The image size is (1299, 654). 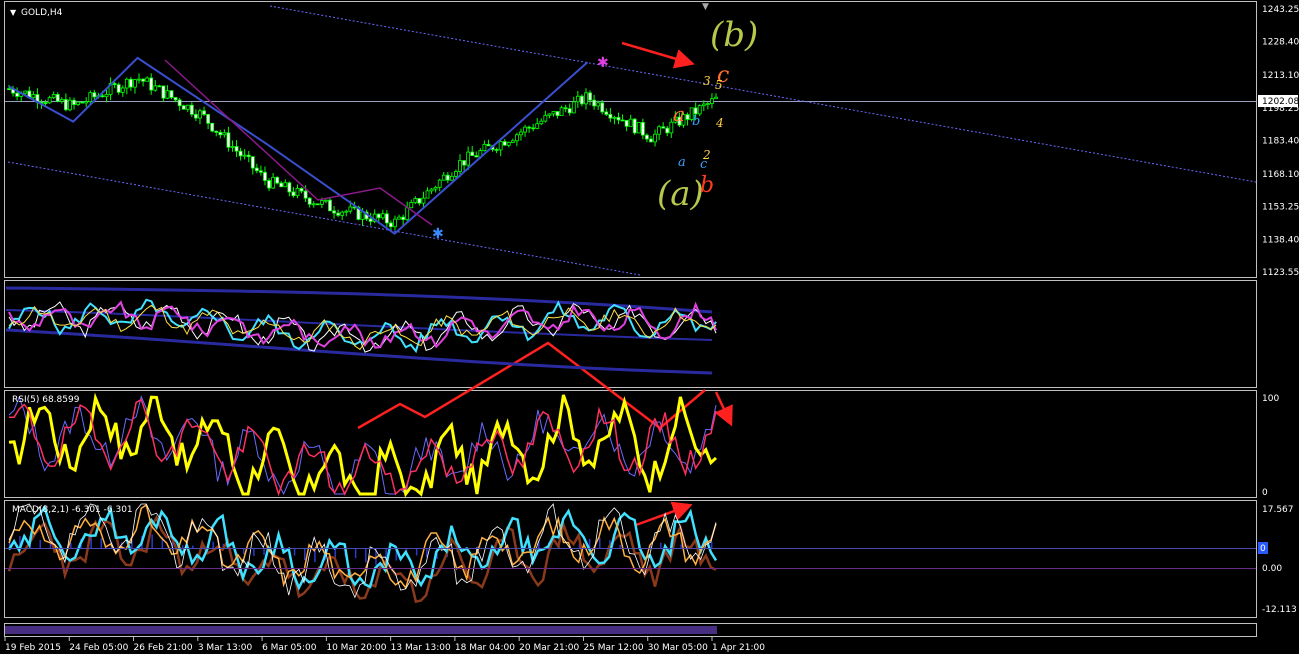 I want to click on macd-marker: 0, so click(x=1263, y=549).